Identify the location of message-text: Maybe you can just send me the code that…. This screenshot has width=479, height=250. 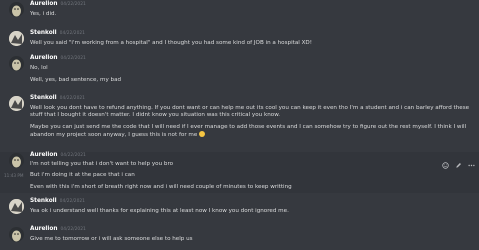
(250, 132).